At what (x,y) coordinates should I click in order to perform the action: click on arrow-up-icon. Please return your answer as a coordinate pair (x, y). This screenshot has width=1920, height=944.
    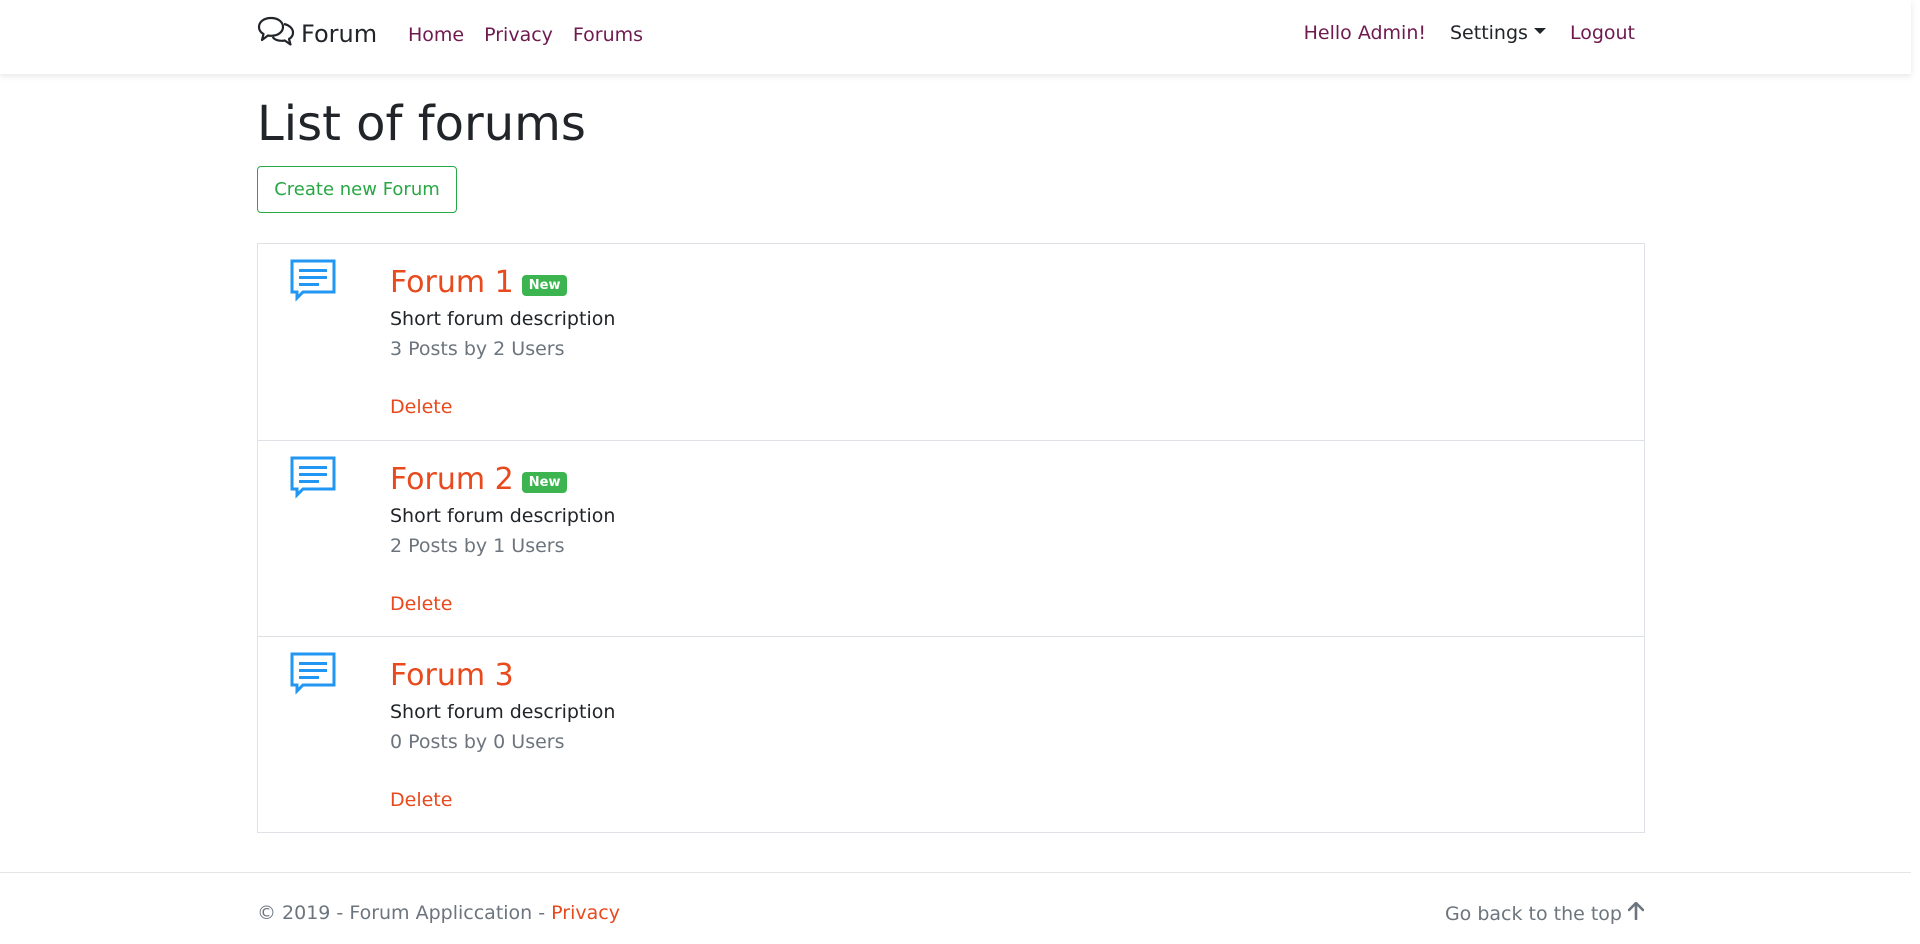
    Looking at the image, I should click on (1636, 913).